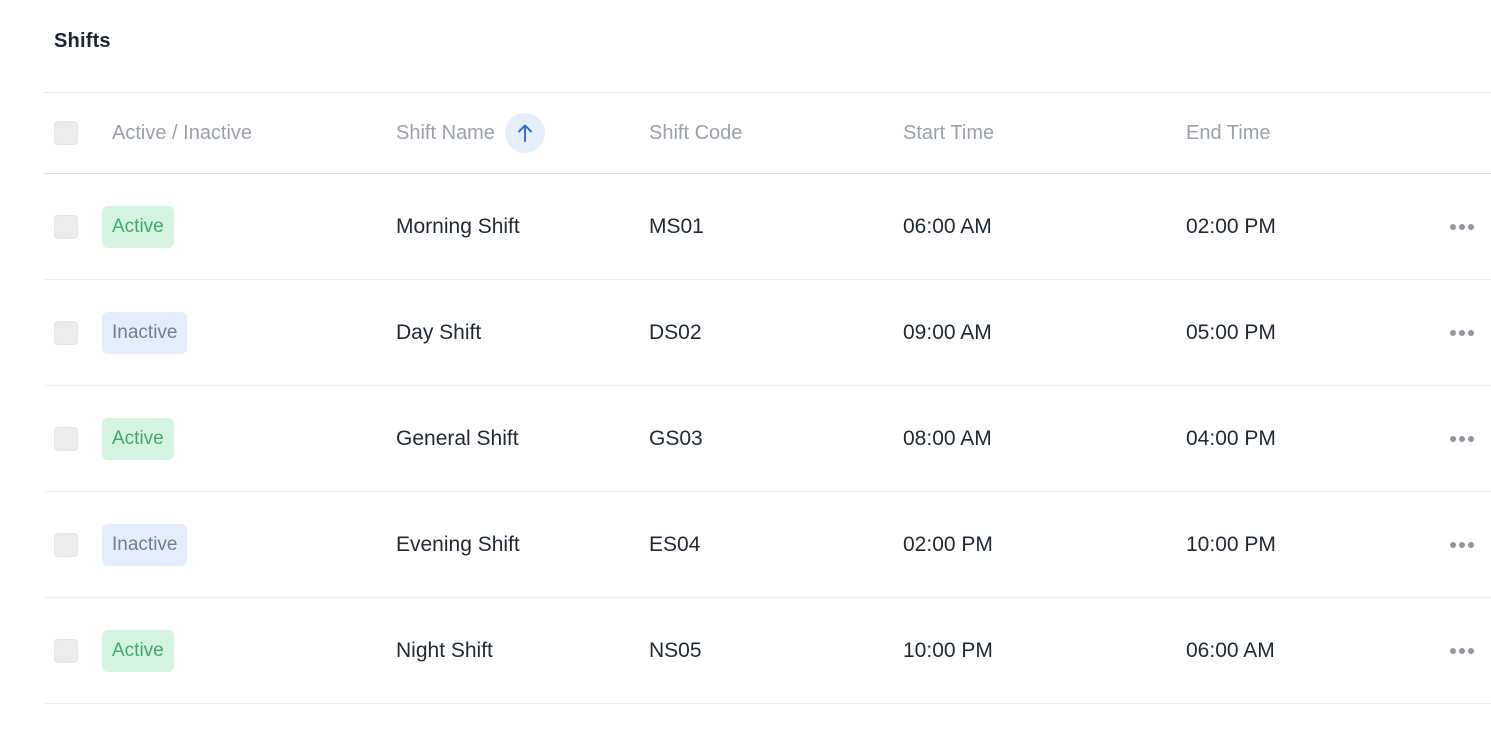 This screenshot has width=1491, height=729. Describe the element at coordinates (1230, 650) in the screenshot. I see `end-time-cell: 06:00 AM` at that location.